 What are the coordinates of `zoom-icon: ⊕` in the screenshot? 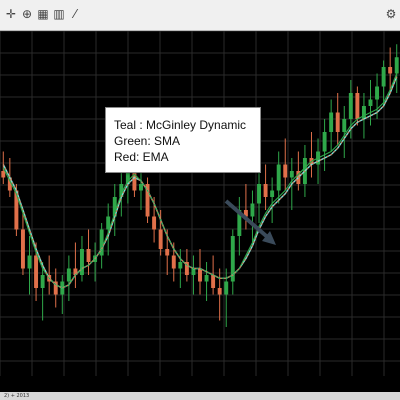 It's located at (27, 14).